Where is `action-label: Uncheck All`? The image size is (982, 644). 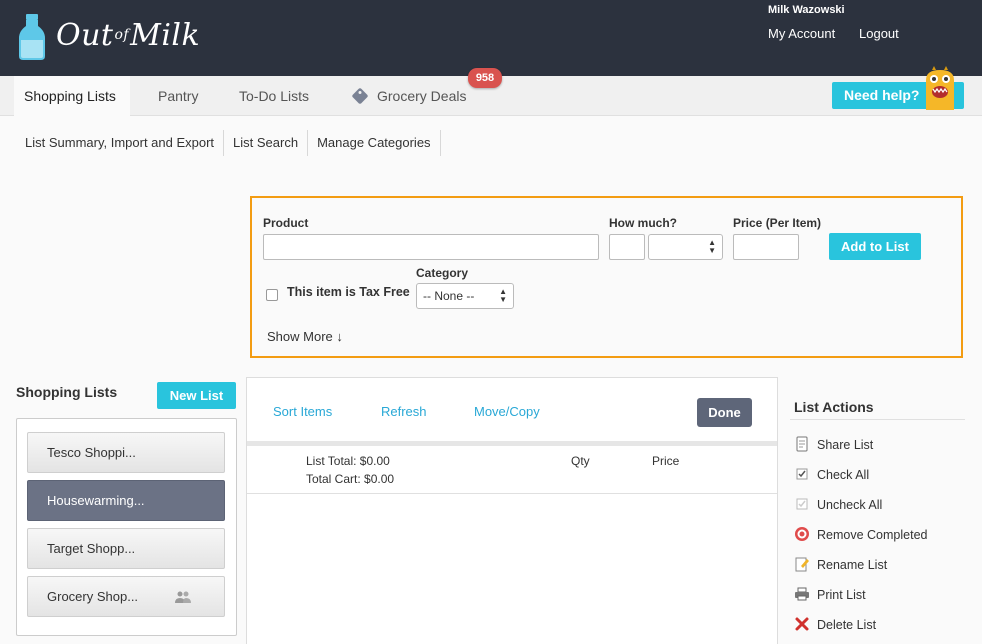
action-label: Uncheck All is located at coordinates (850, 505).